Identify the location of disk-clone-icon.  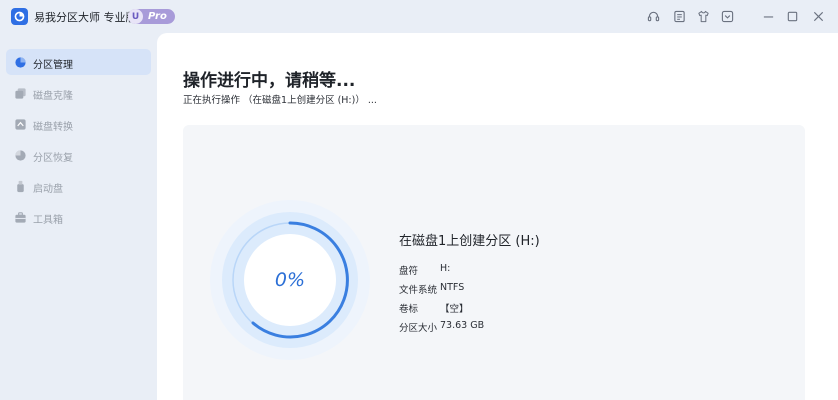
(20, 93).